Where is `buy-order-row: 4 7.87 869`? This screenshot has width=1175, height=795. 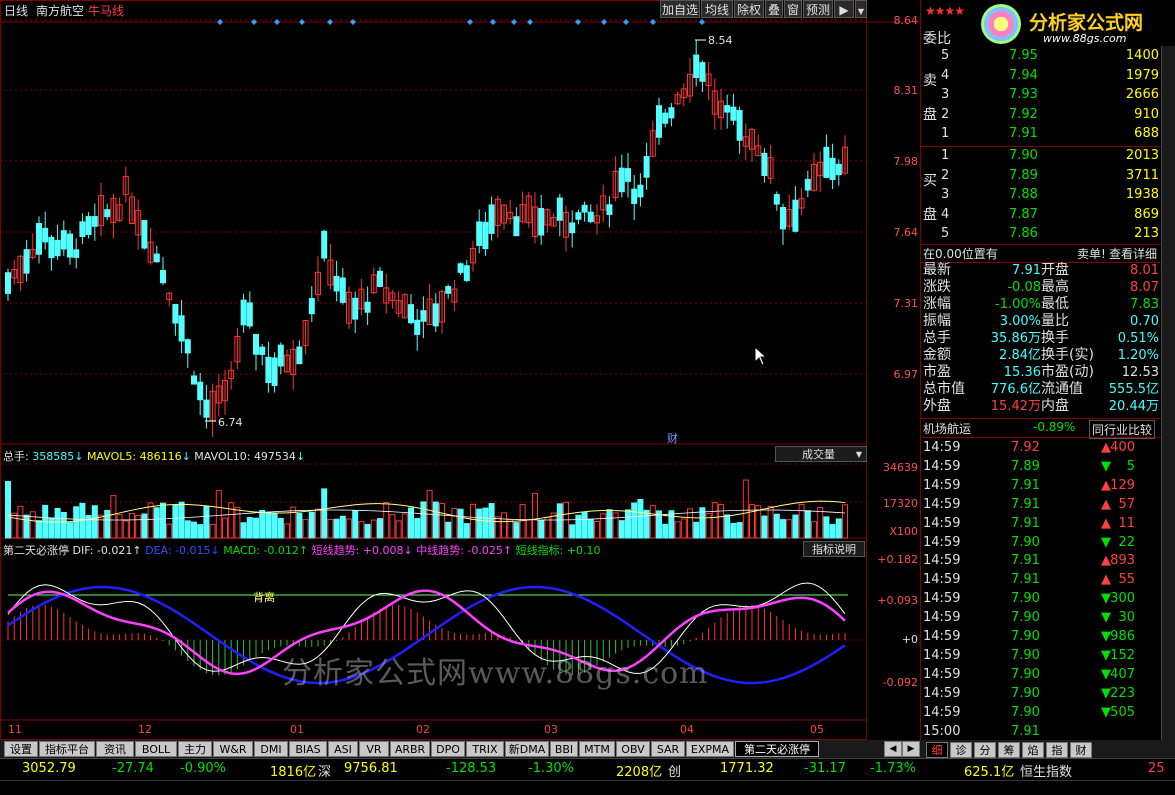
buy-order-row: 4 7.87 869 is located at coordinates (1041, 214).